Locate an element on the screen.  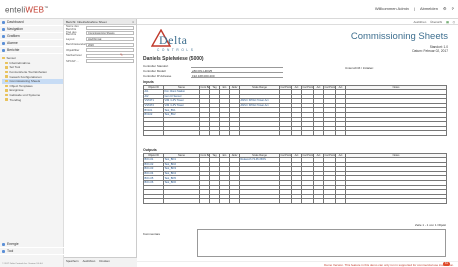
footer-button: Drucken is located at coordinates (104, 262).